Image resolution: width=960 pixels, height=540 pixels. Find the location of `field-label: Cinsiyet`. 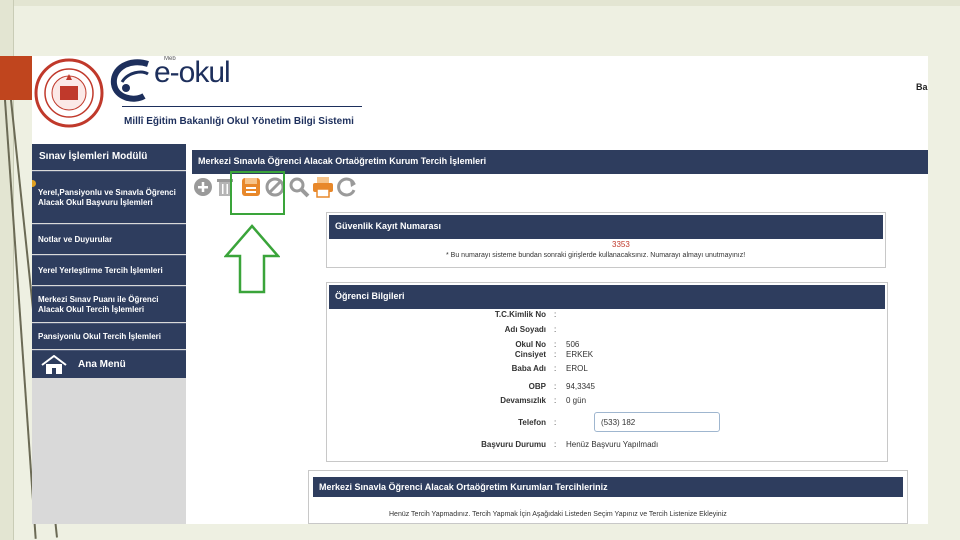

field-label: Cinsiyet is located at coordinates (530, 354).